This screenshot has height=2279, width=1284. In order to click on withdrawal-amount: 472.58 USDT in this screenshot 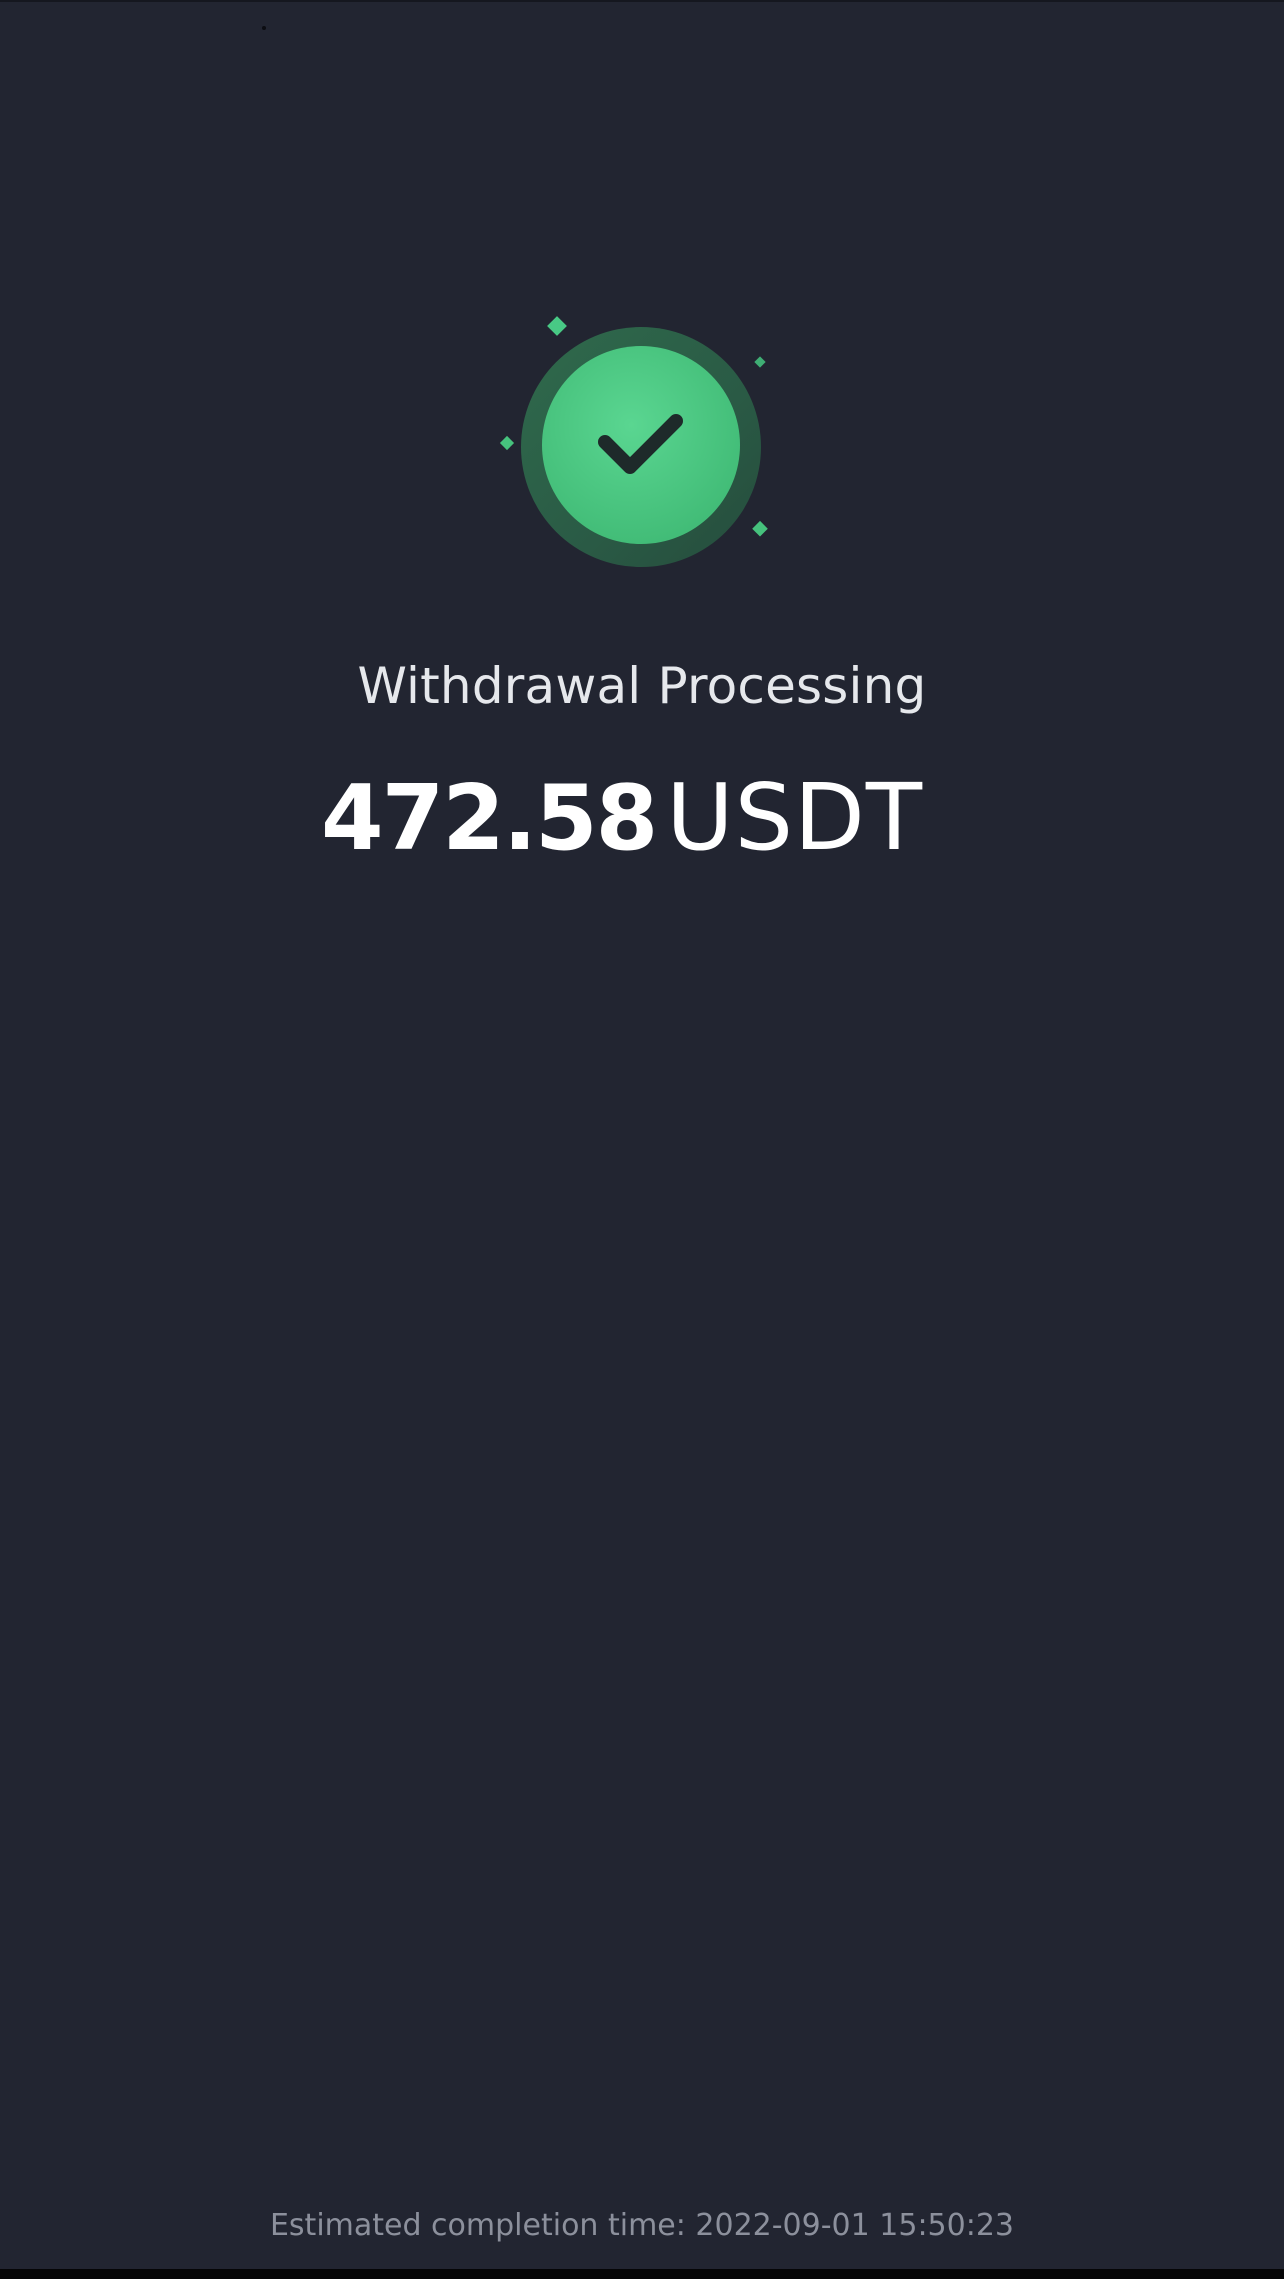, I will do `click(642, 817)`.